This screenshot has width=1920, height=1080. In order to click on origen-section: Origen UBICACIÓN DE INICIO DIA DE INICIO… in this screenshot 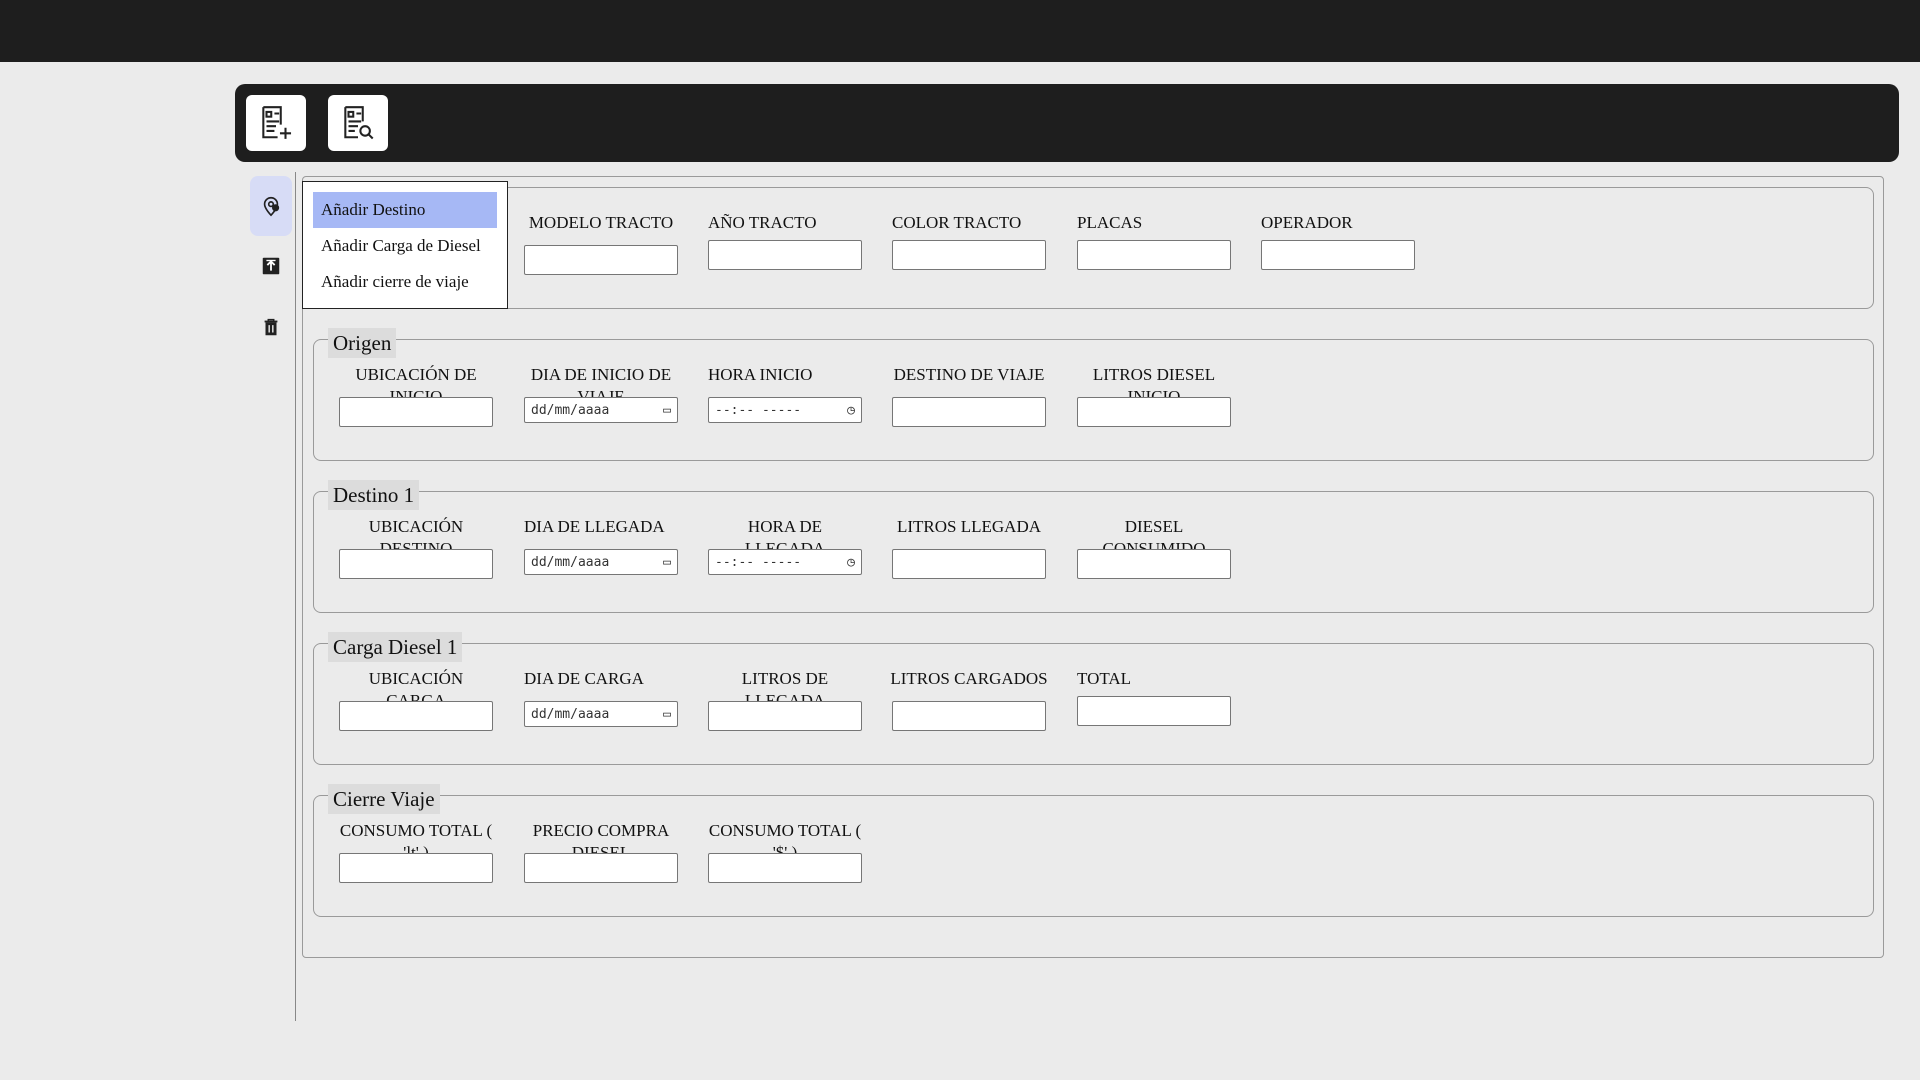, I will do `click(1093, 394)`.